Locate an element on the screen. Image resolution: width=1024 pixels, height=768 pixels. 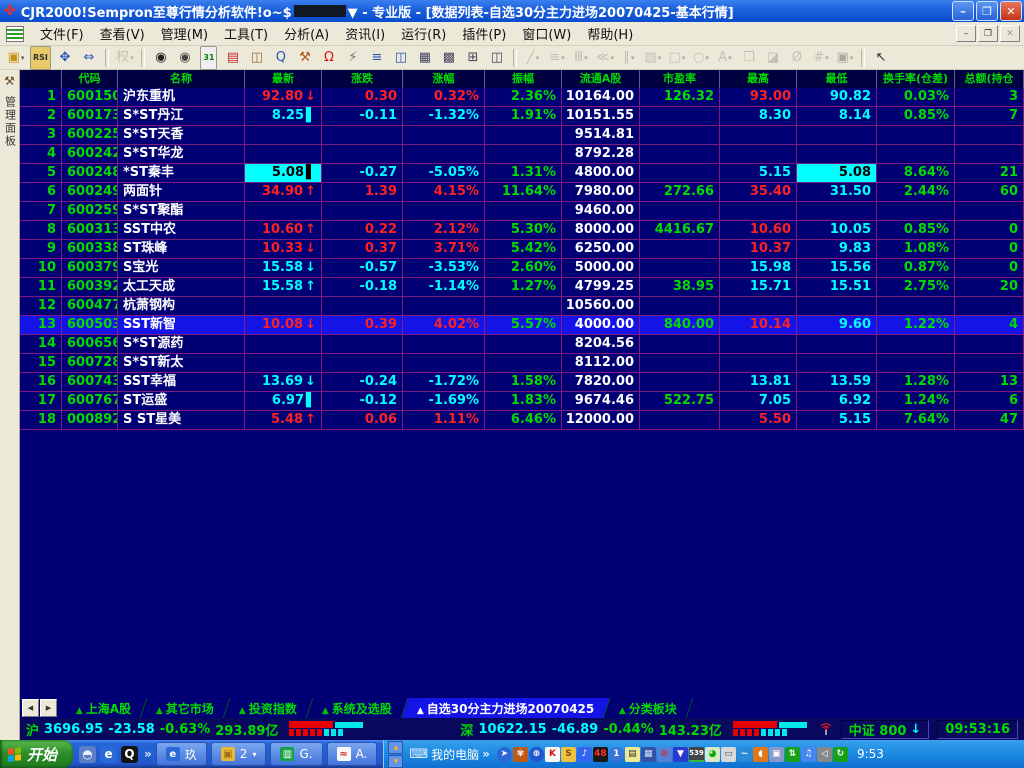
task-folder-group: ▣ 2 ▾ is located at coordinates (238, 754).